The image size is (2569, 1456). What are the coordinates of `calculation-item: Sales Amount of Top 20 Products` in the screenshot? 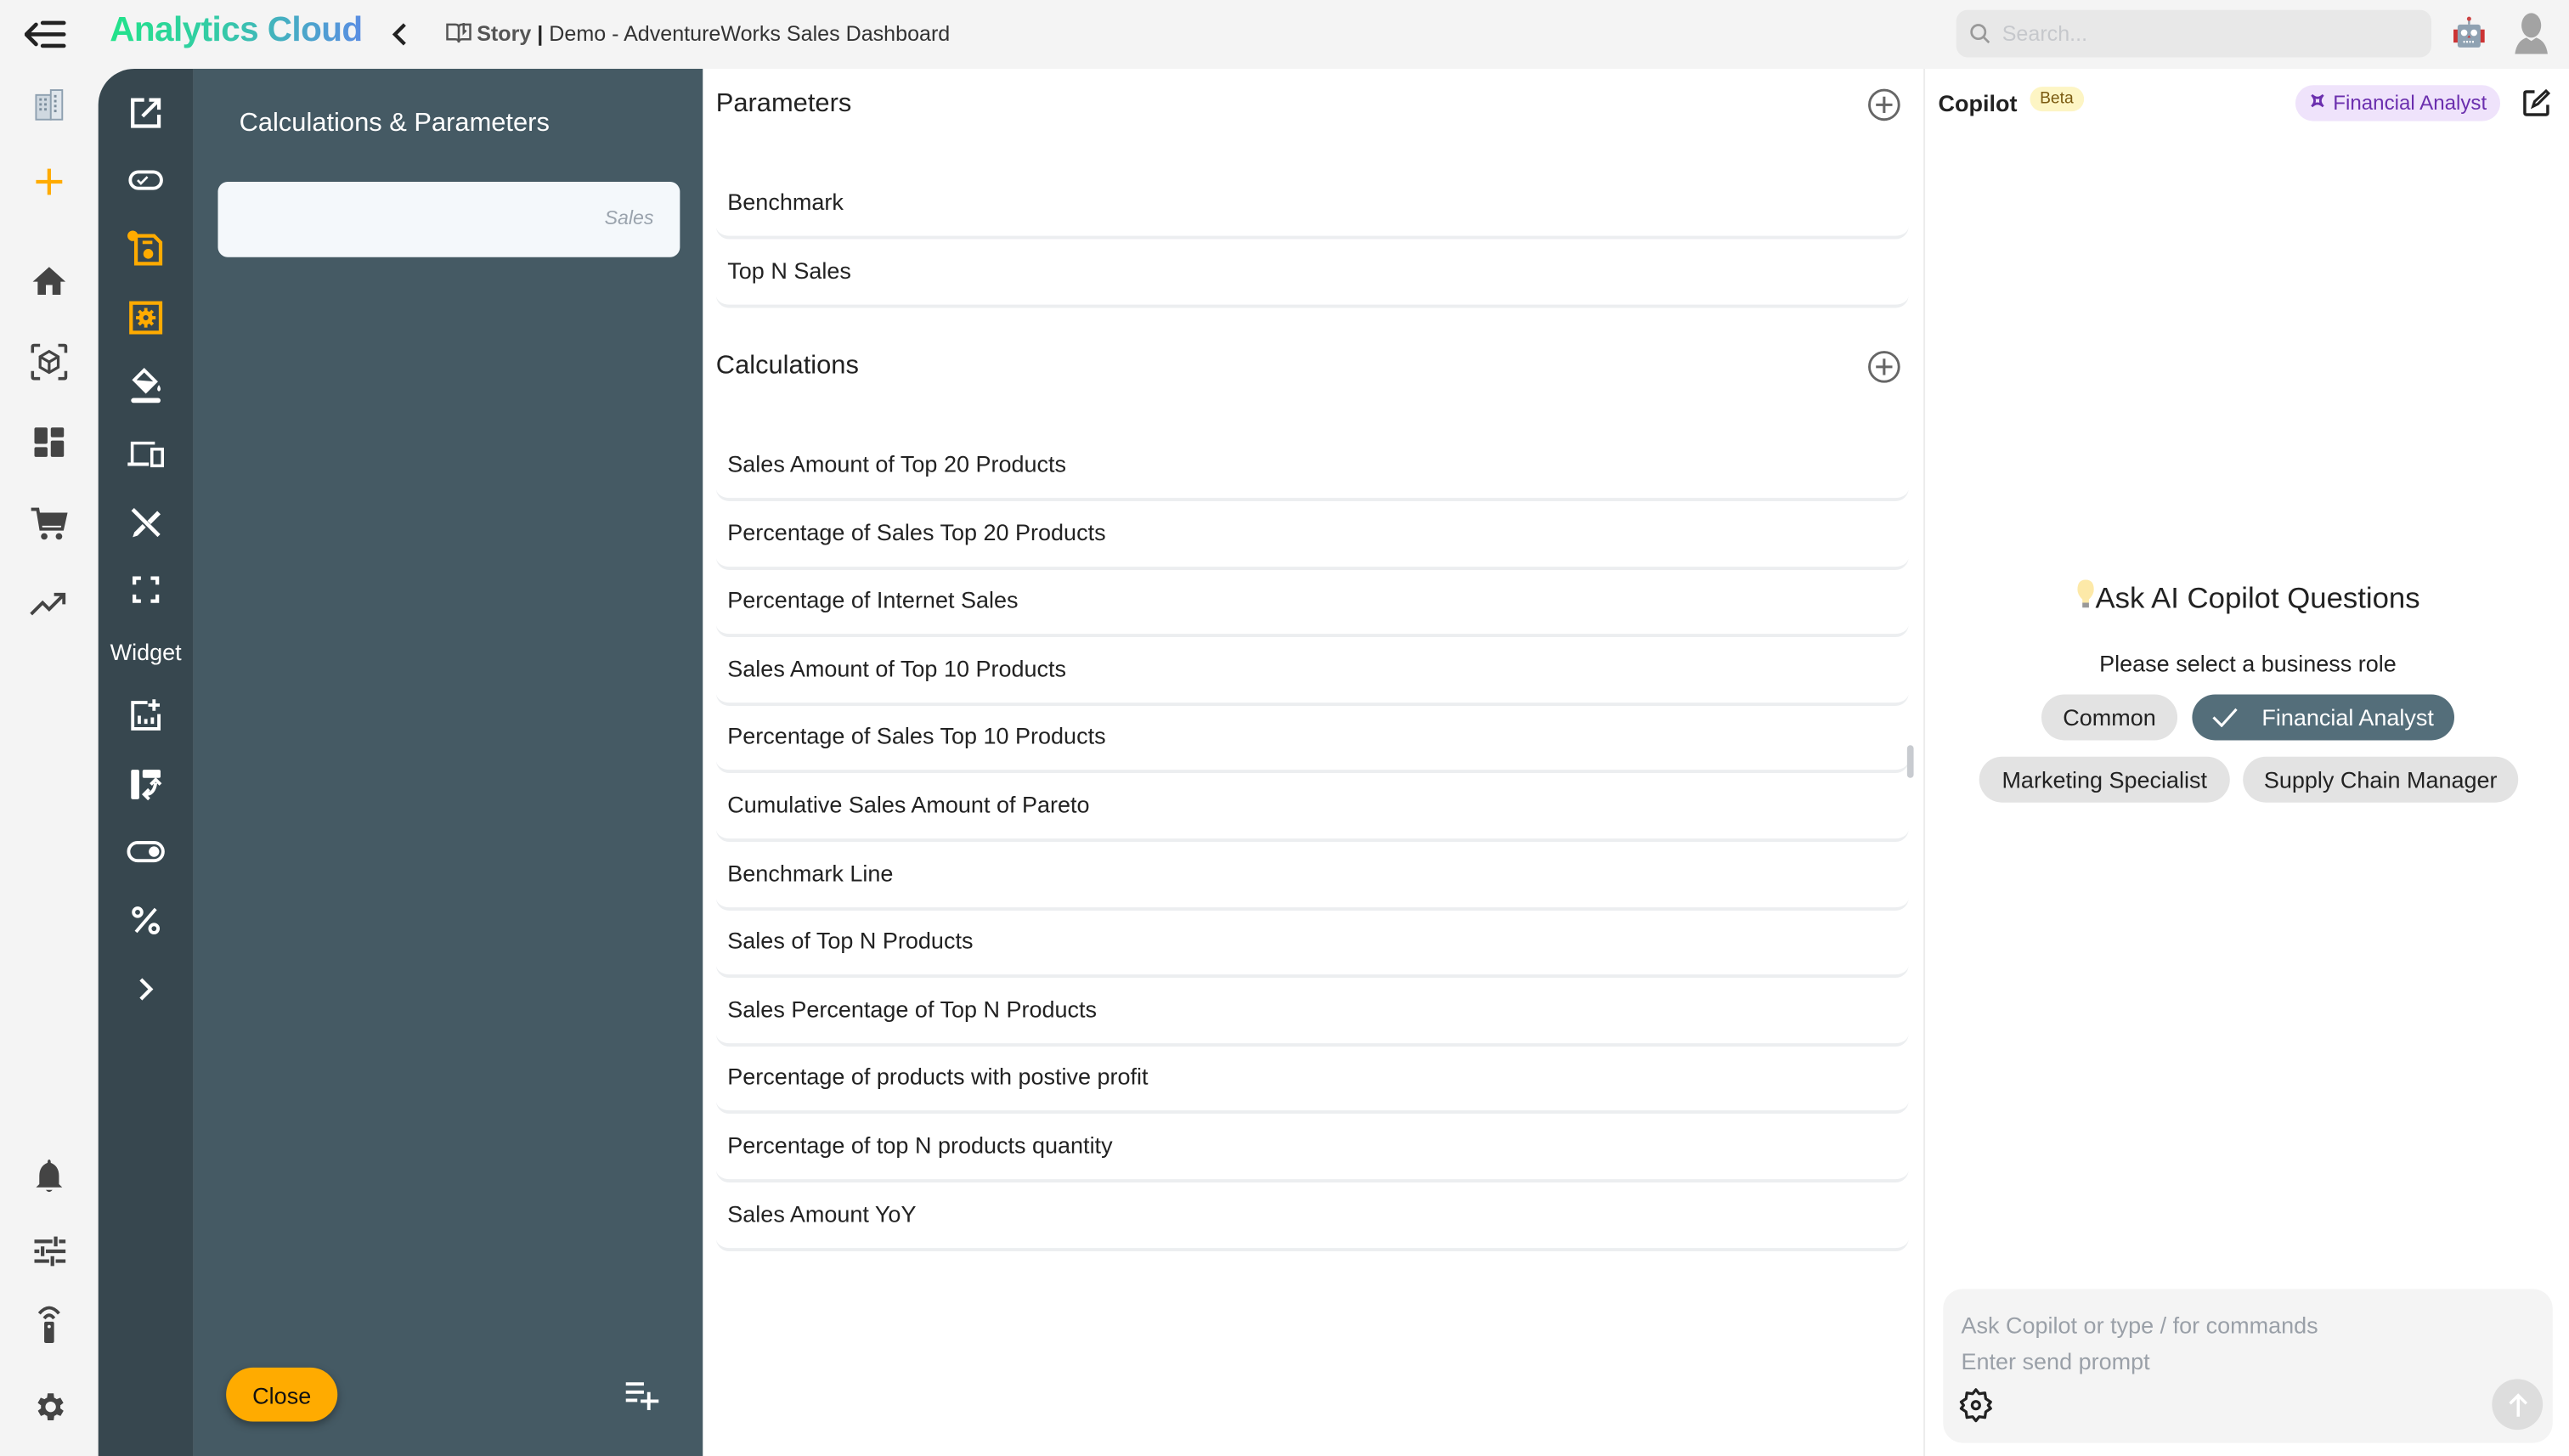 It's located at (1312, 466).